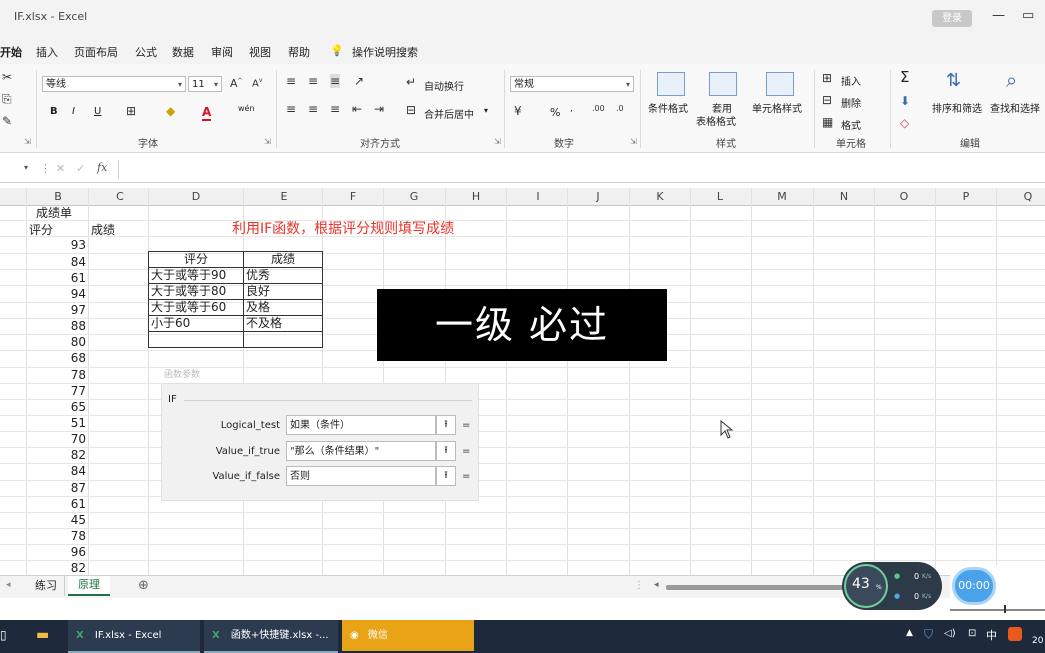 The width and height of the screenshot is (1045, 653). Describe the element at coordinates (1028, 196) in the screenshot. I see `col-header-q: Q` at that location.